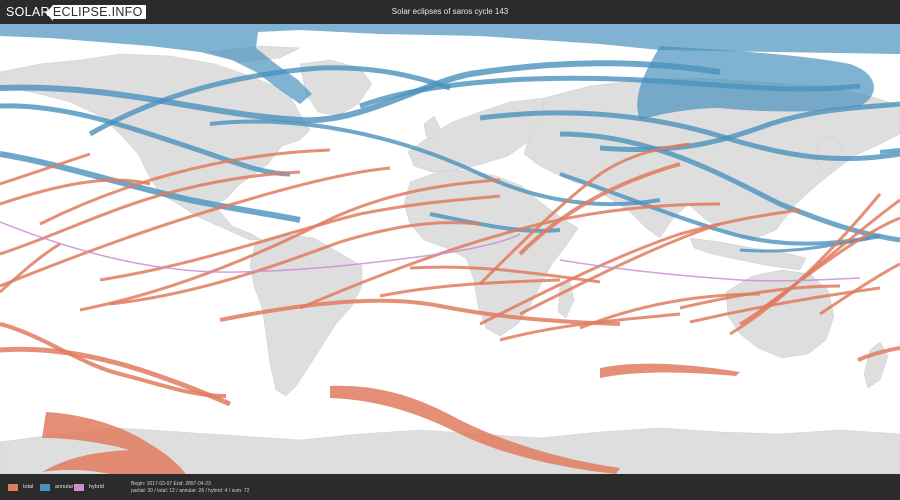 This screenshot has height=500, width=900. What do you see at coordinates (45, 487) in the screenshot?
I see `legend-swatch-annular` at bounding box center [45, 487].